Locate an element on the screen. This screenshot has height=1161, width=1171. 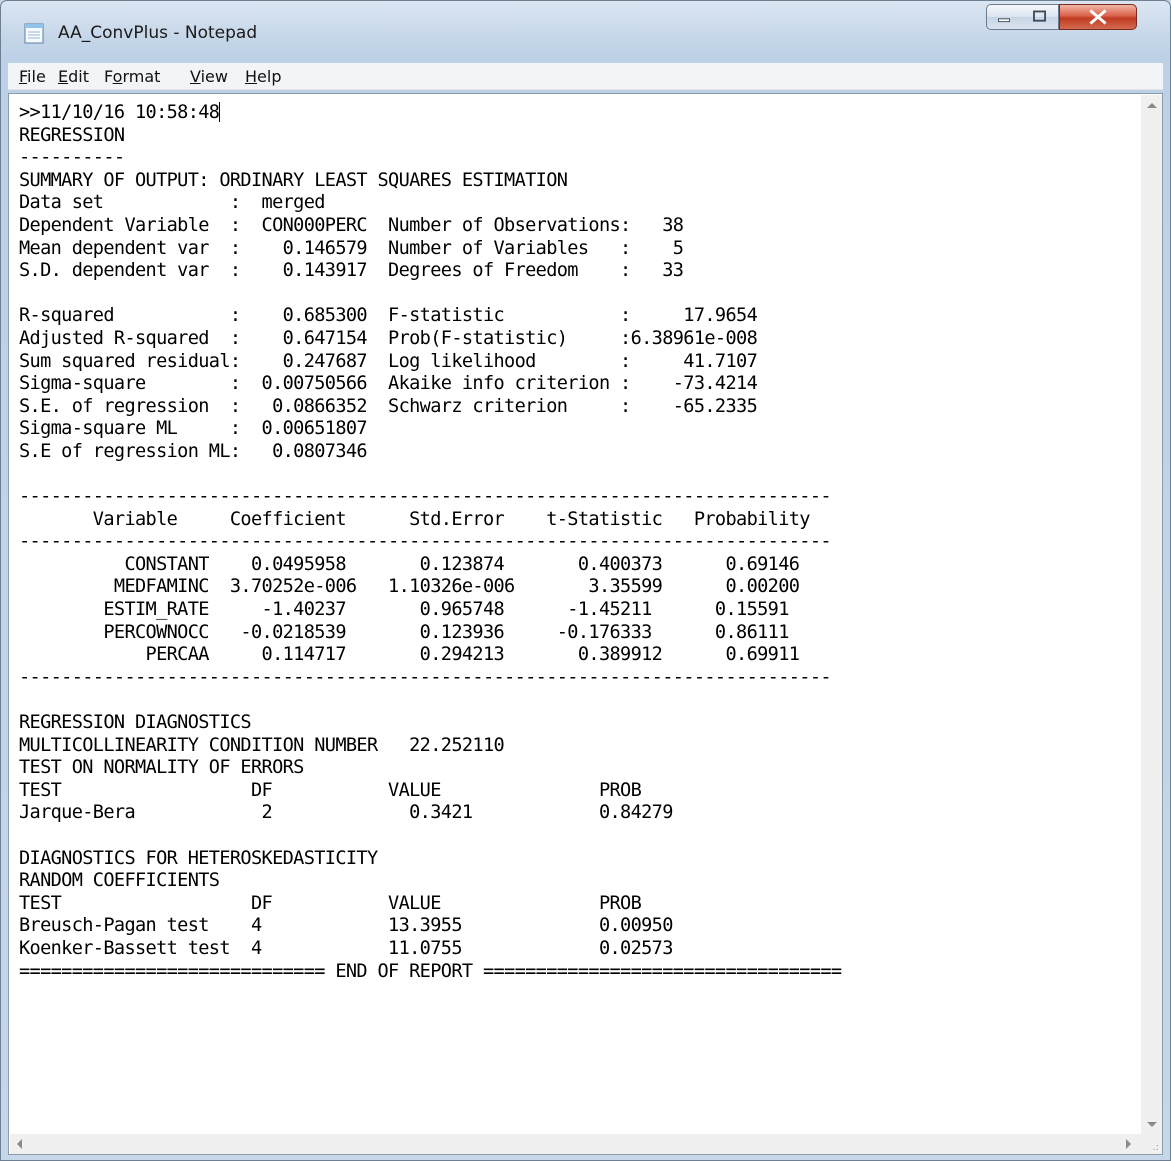
window-title: AA_ConvPlus - Notepad is located at coordinates (158, 33).